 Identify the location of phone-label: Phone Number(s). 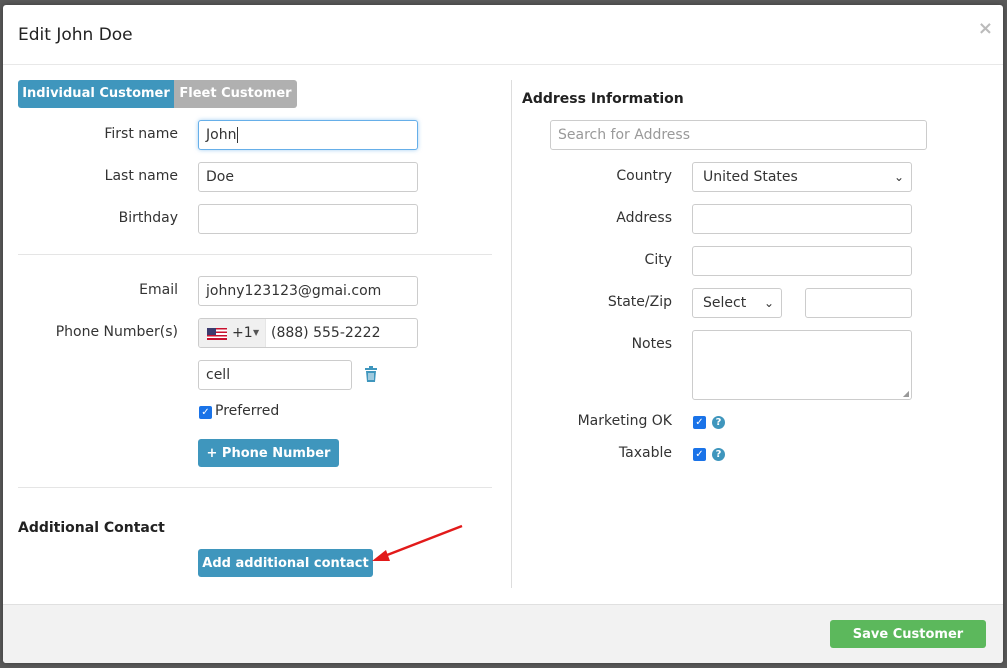
(116, 332).